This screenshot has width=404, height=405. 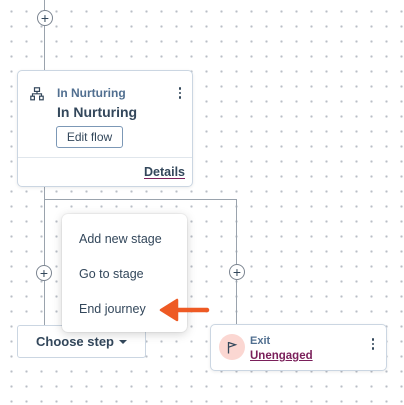 I want to click on menu-item-add-new-stage: Add new stage, so click(x=120, y=239).